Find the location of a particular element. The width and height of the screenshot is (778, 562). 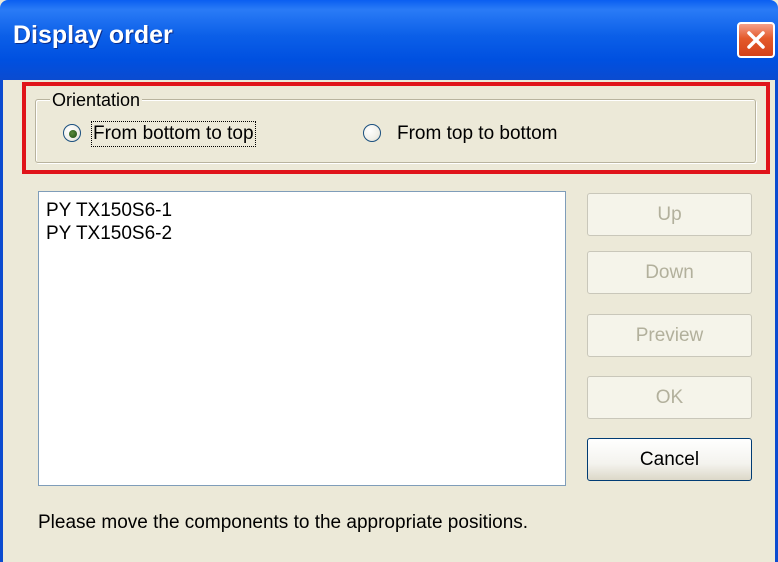

title-bar: Display order is located at coordinates (389, 40).